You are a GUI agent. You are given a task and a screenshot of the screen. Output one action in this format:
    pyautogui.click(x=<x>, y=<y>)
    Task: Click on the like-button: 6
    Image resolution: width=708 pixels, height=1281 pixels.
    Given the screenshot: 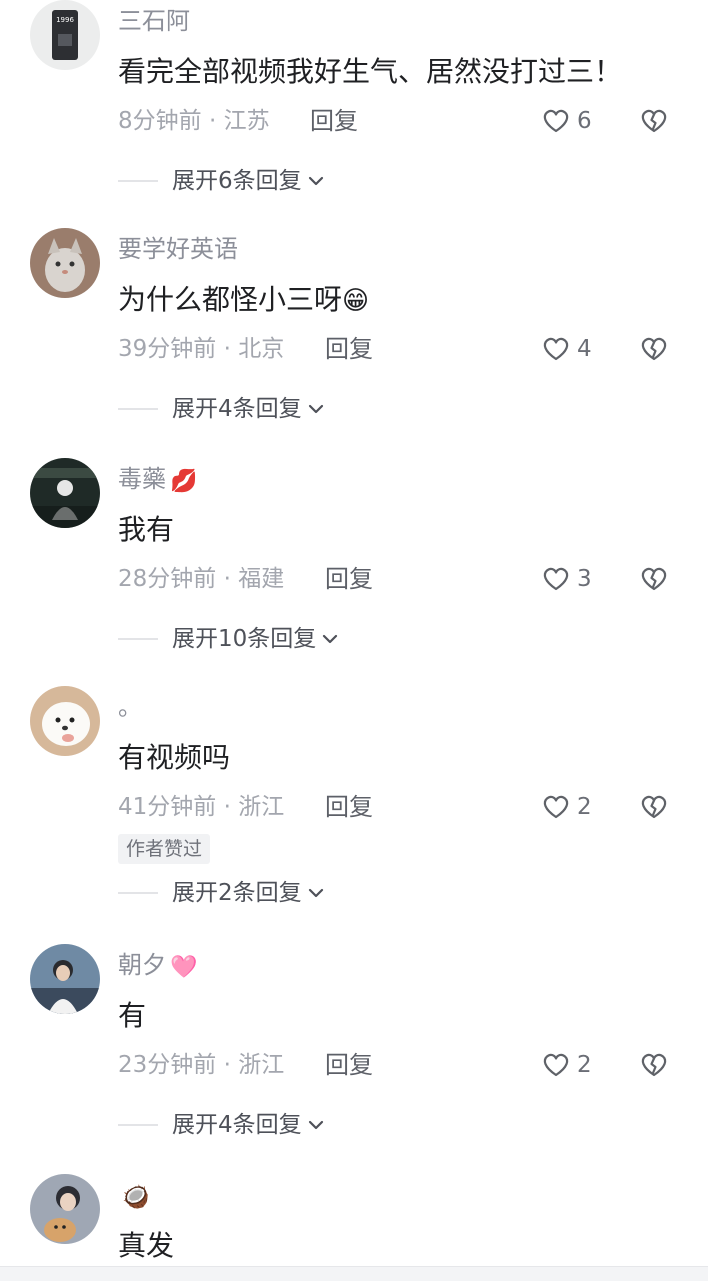 What is the action you would take?
    pyautogui.click(x=566, y=121)
    